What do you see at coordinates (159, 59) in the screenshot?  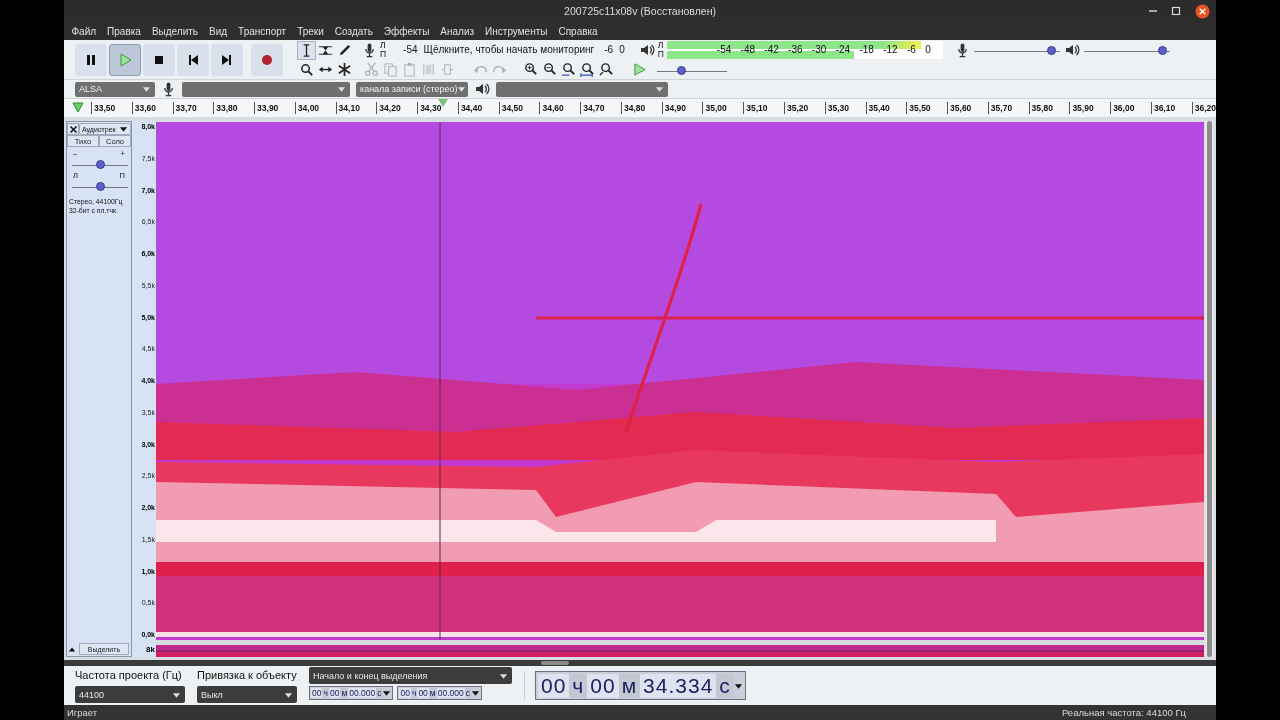 I see `stop-button` at bounding box center [159, 59].